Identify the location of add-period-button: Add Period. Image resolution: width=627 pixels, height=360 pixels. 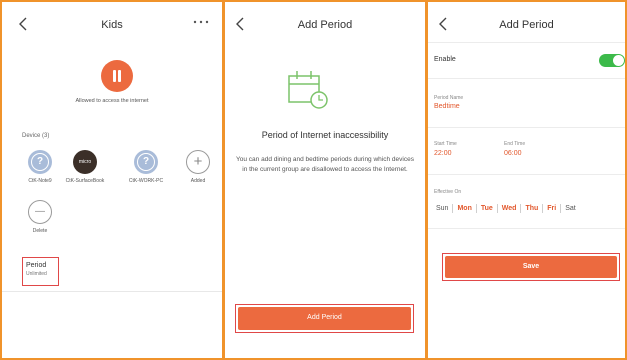
(324, 318).